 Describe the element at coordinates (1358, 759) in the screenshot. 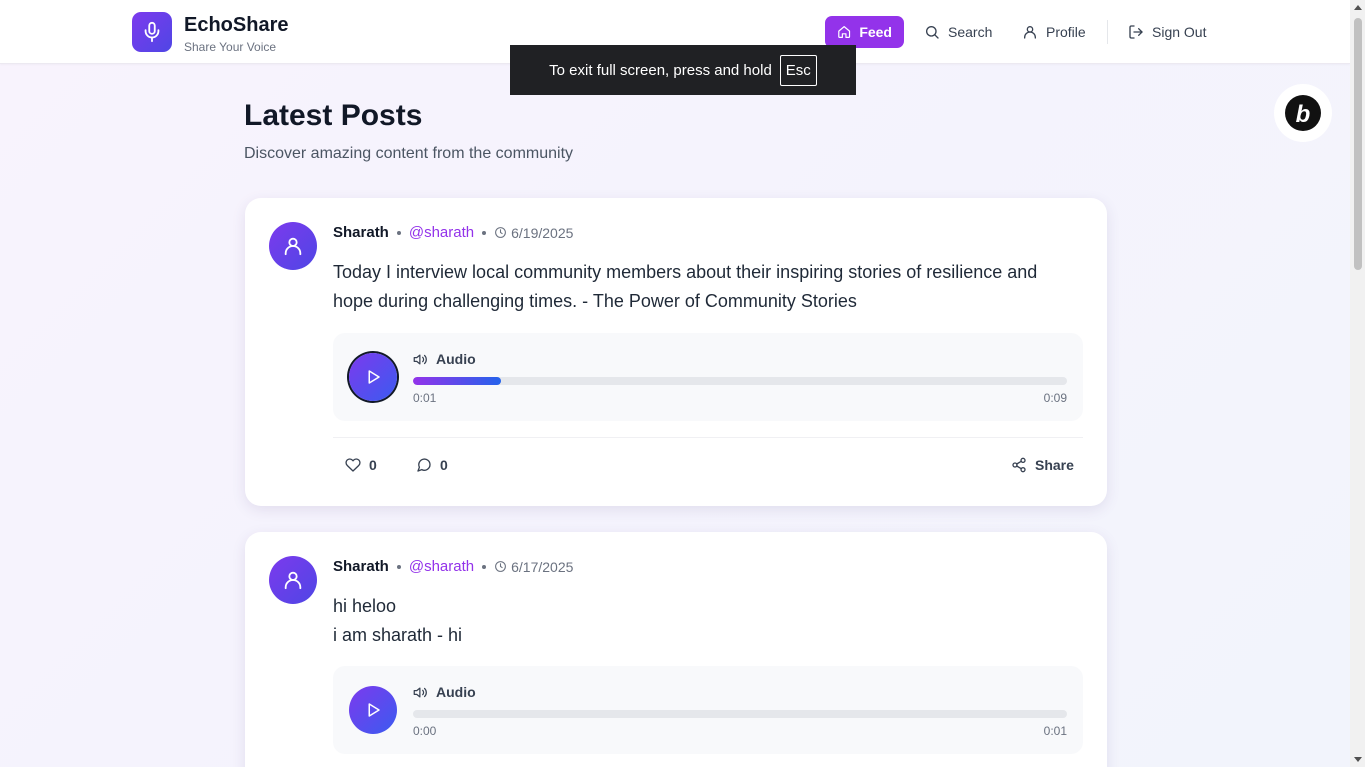

I see `scroll-down-arrow` at that location.